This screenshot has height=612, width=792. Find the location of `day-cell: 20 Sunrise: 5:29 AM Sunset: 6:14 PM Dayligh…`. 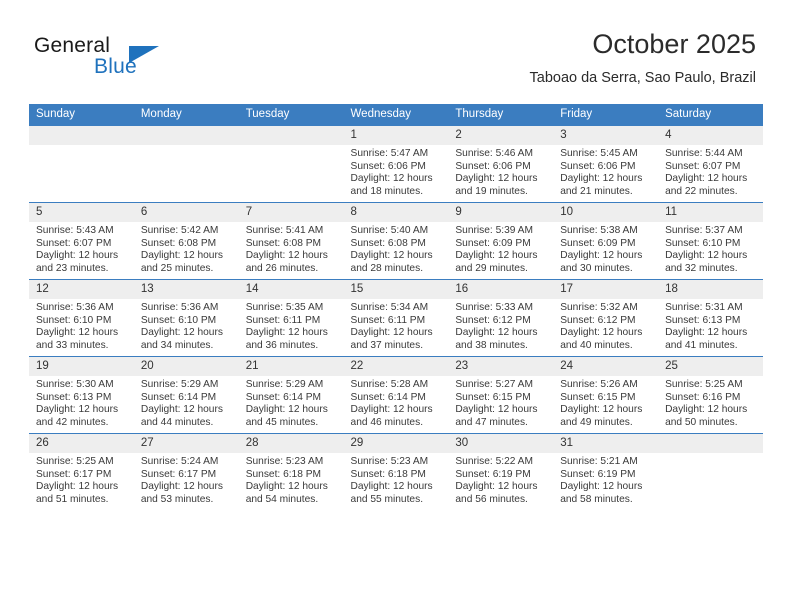

day-cell: 20 Sunrise: 5:29 AM Sunset: 6:14 PM Dayligh… is located at coordinates (186, 395).